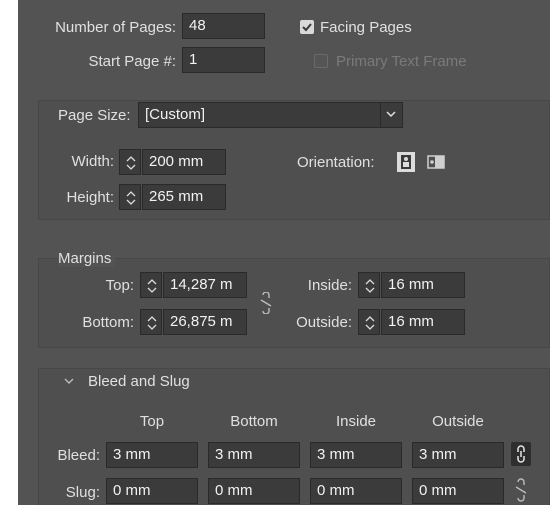 The height and width of the screenshot is (507, 550). Describe the element at coordinates (205, 322) in the screenshot. I see `margin-bottom-field: 26,875 m` at that location.